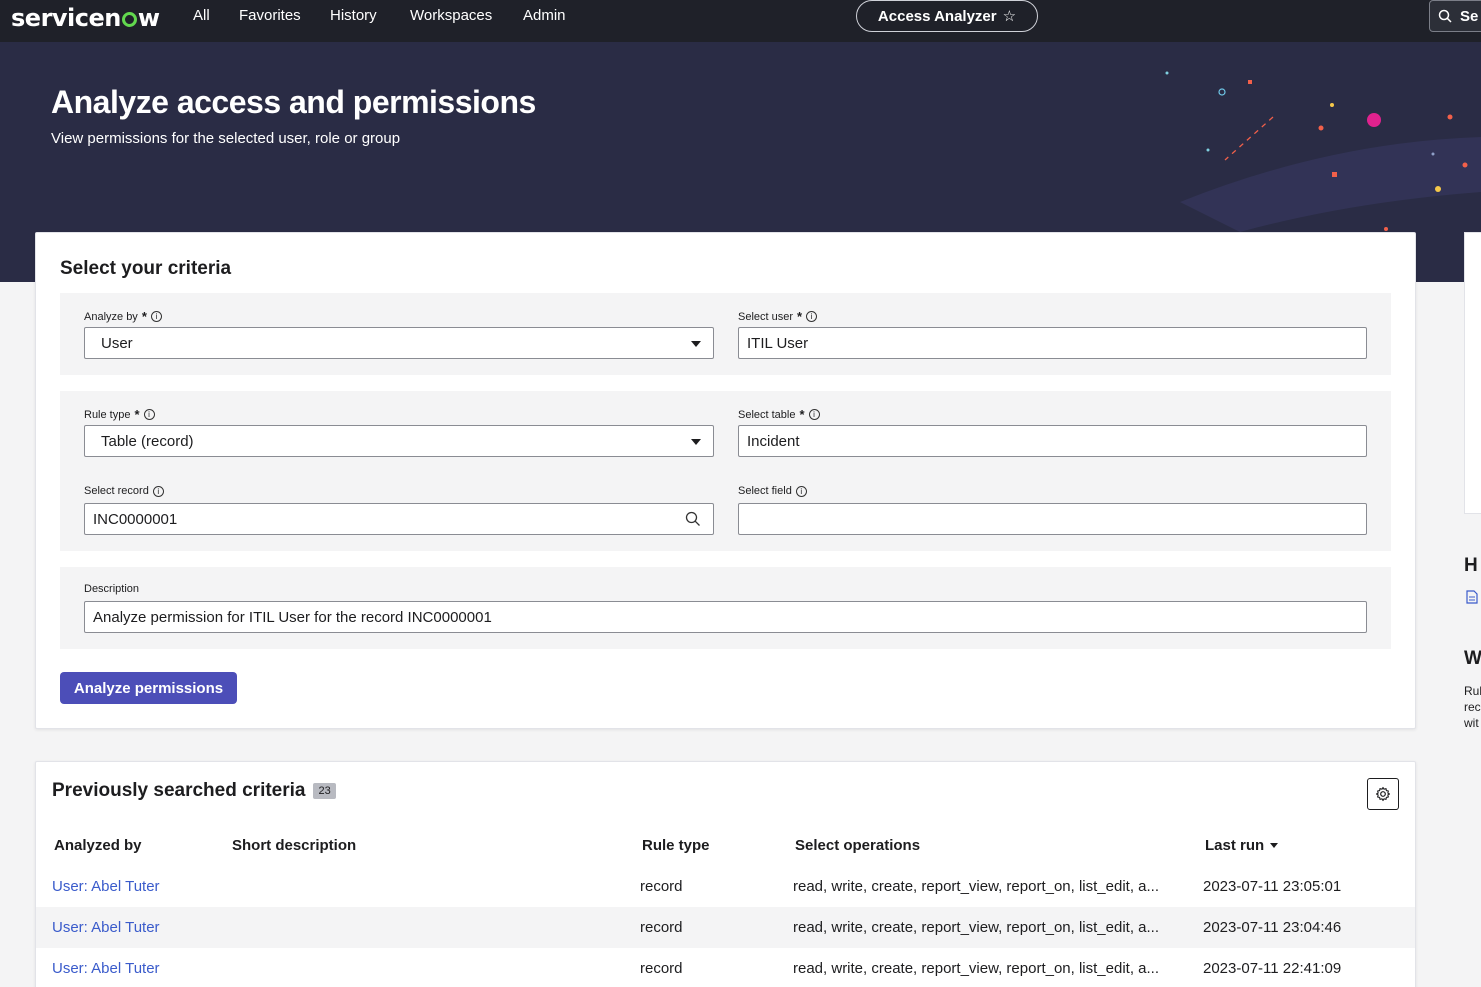  What do you see at coordinates (1052, 519) in the screenshot?
I see `select-field-input` at bounding box center [1052, 519].